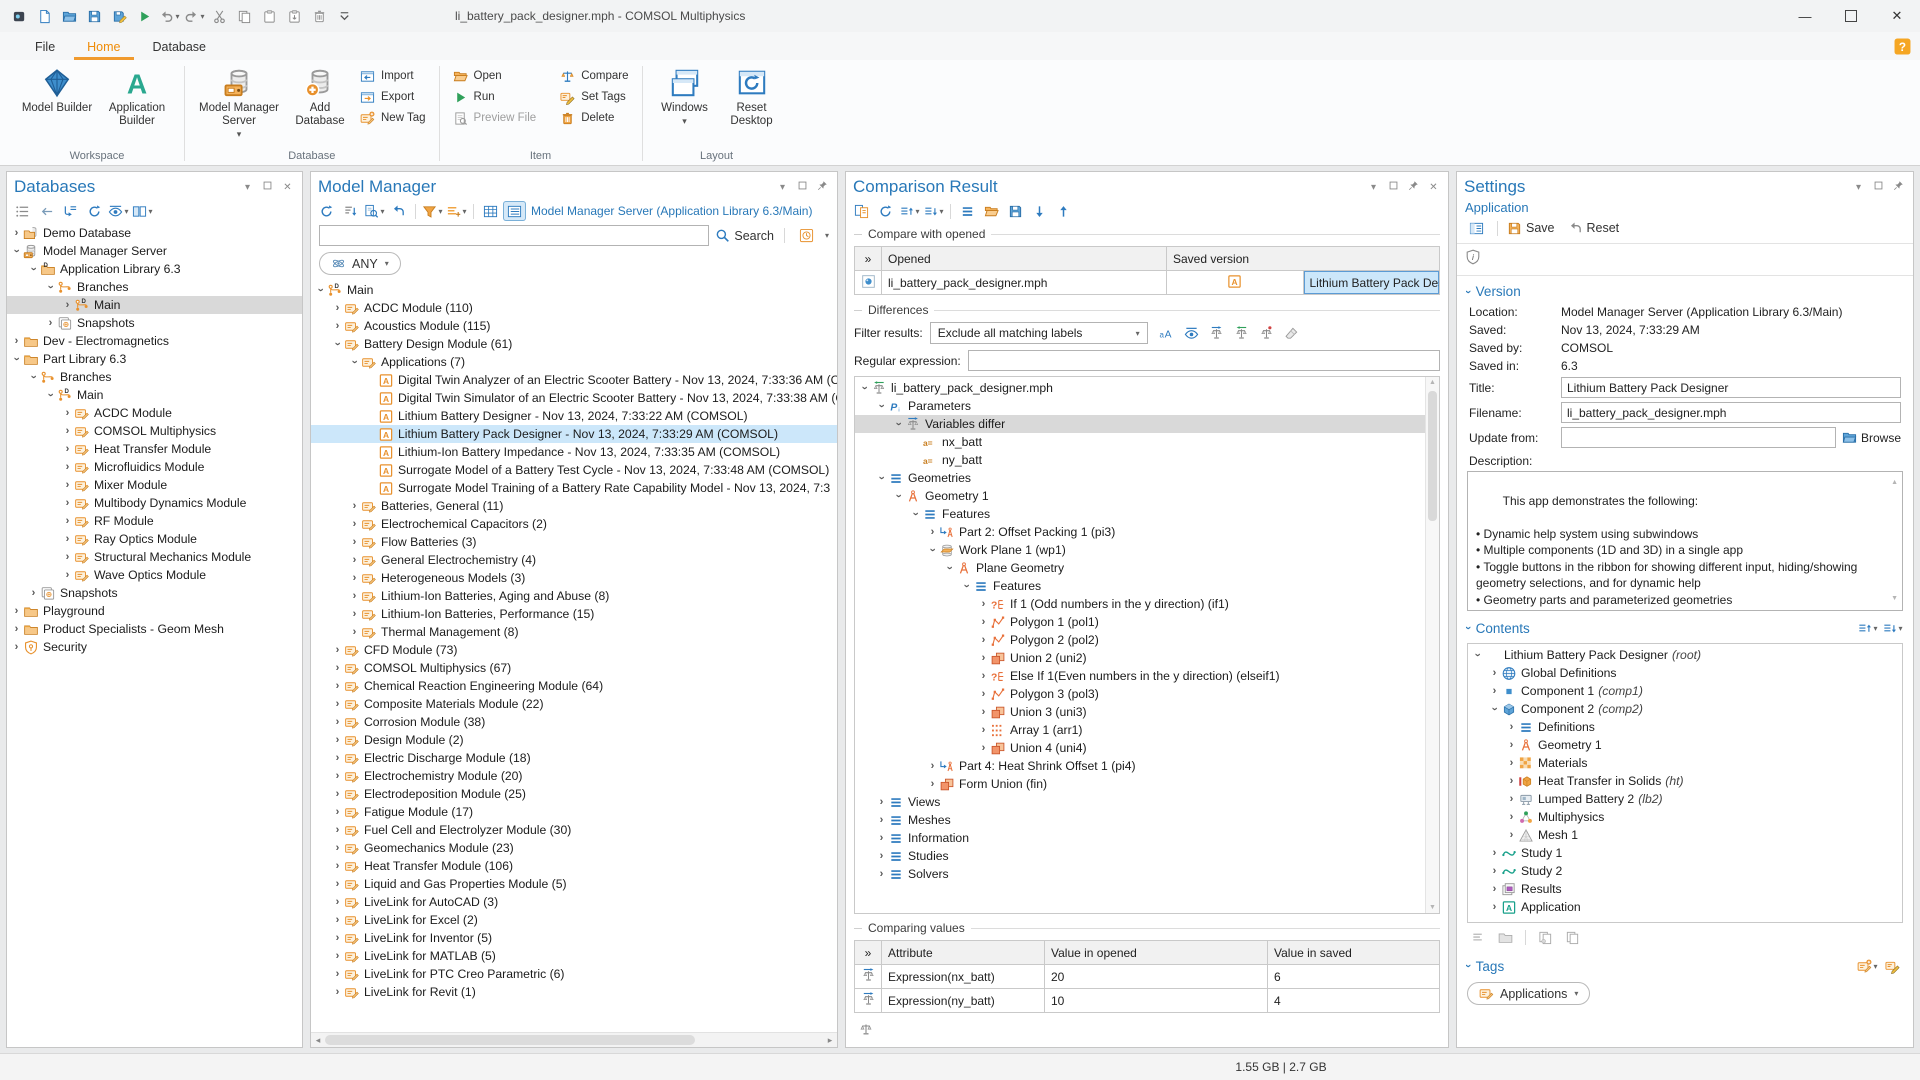 The width and height of the screenshot is (1920, 1080). I want to click on tree-item: › Lithium-Ion Batteries, Performance (15), so click(574, 614).